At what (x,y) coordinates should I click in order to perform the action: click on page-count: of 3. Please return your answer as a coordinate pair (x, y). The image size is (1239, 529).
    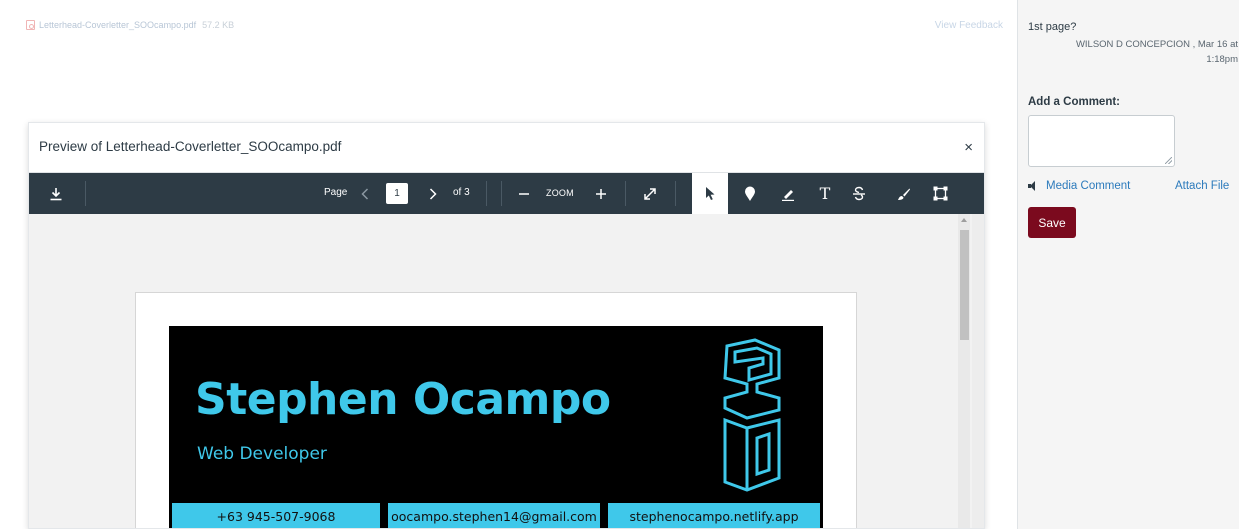
    Looking at the image, I should click on (461, 192).